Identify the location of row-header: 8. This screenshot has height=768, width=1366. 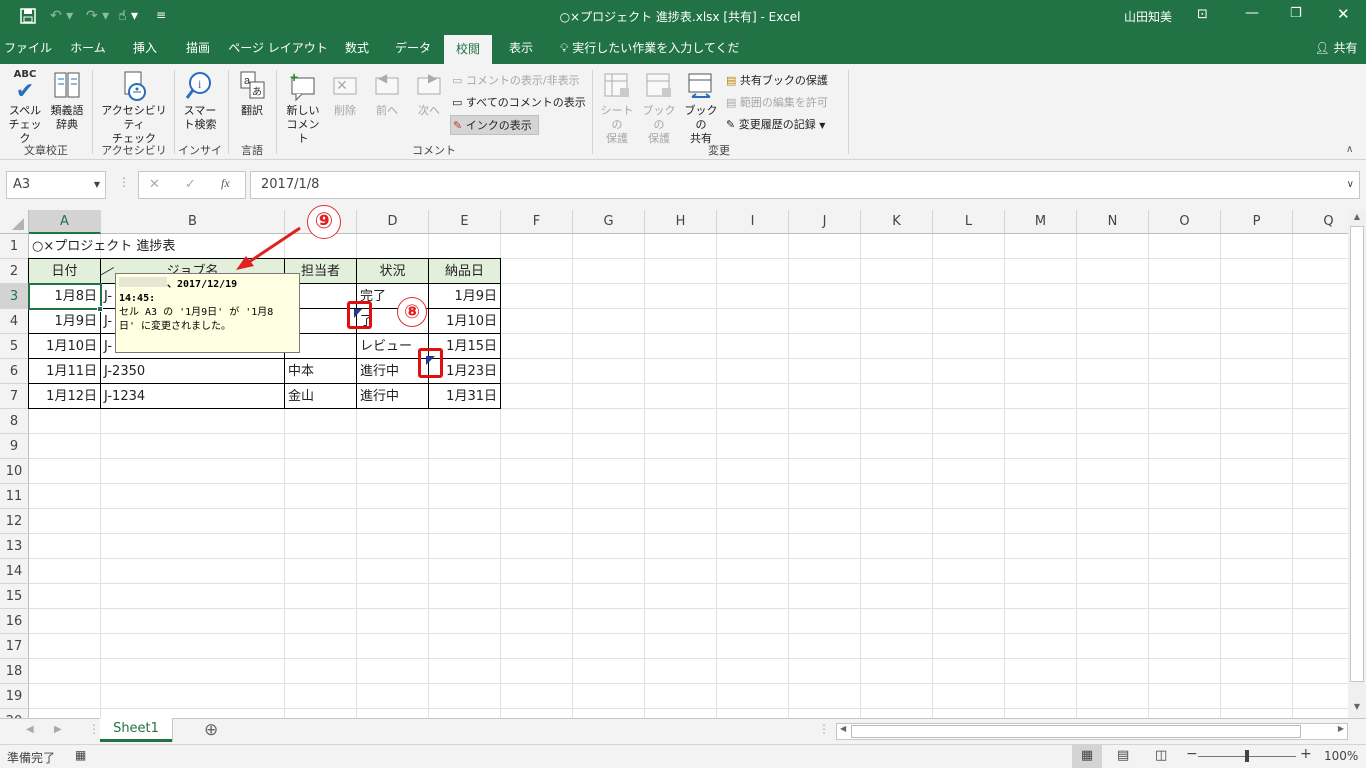
(14, 421).